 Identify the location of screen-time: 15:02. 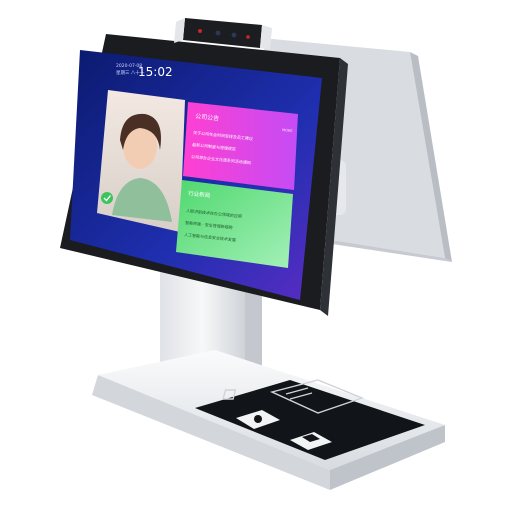
(155, 72).